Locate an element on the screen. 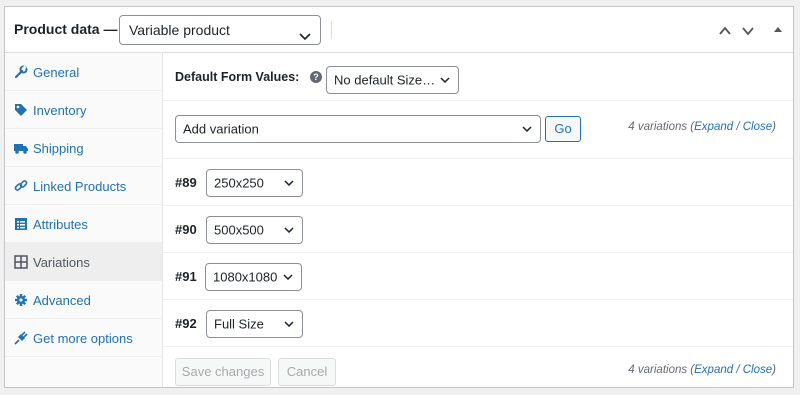 Image resolution: width=800 pixels, height=395 pixels. variation-size-value: 500x500 is located at coordinates (239, 230).